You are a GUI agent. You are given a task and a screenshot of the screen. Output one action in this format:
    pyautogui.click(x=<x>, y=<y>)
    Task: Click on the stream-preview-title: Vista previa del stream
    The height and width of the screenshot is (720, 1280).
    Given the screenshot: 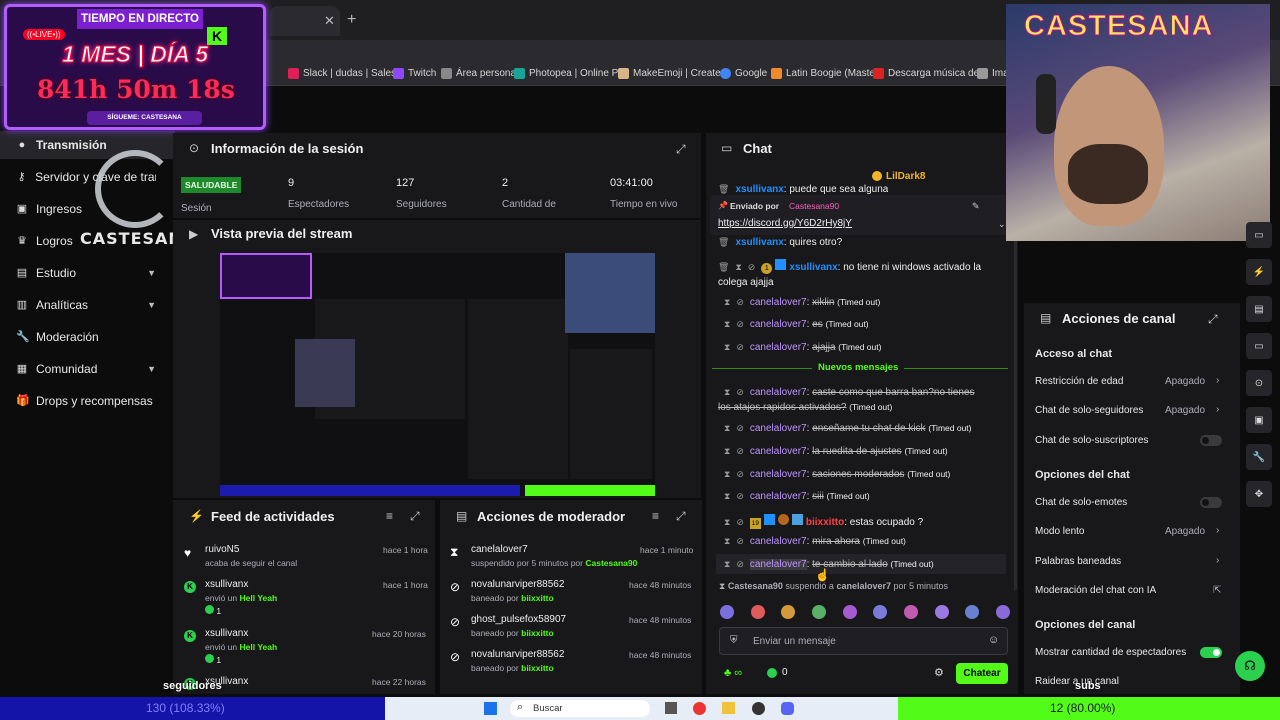 What is the action you would take?
    pyautogui.click(x=282, y=233)
    